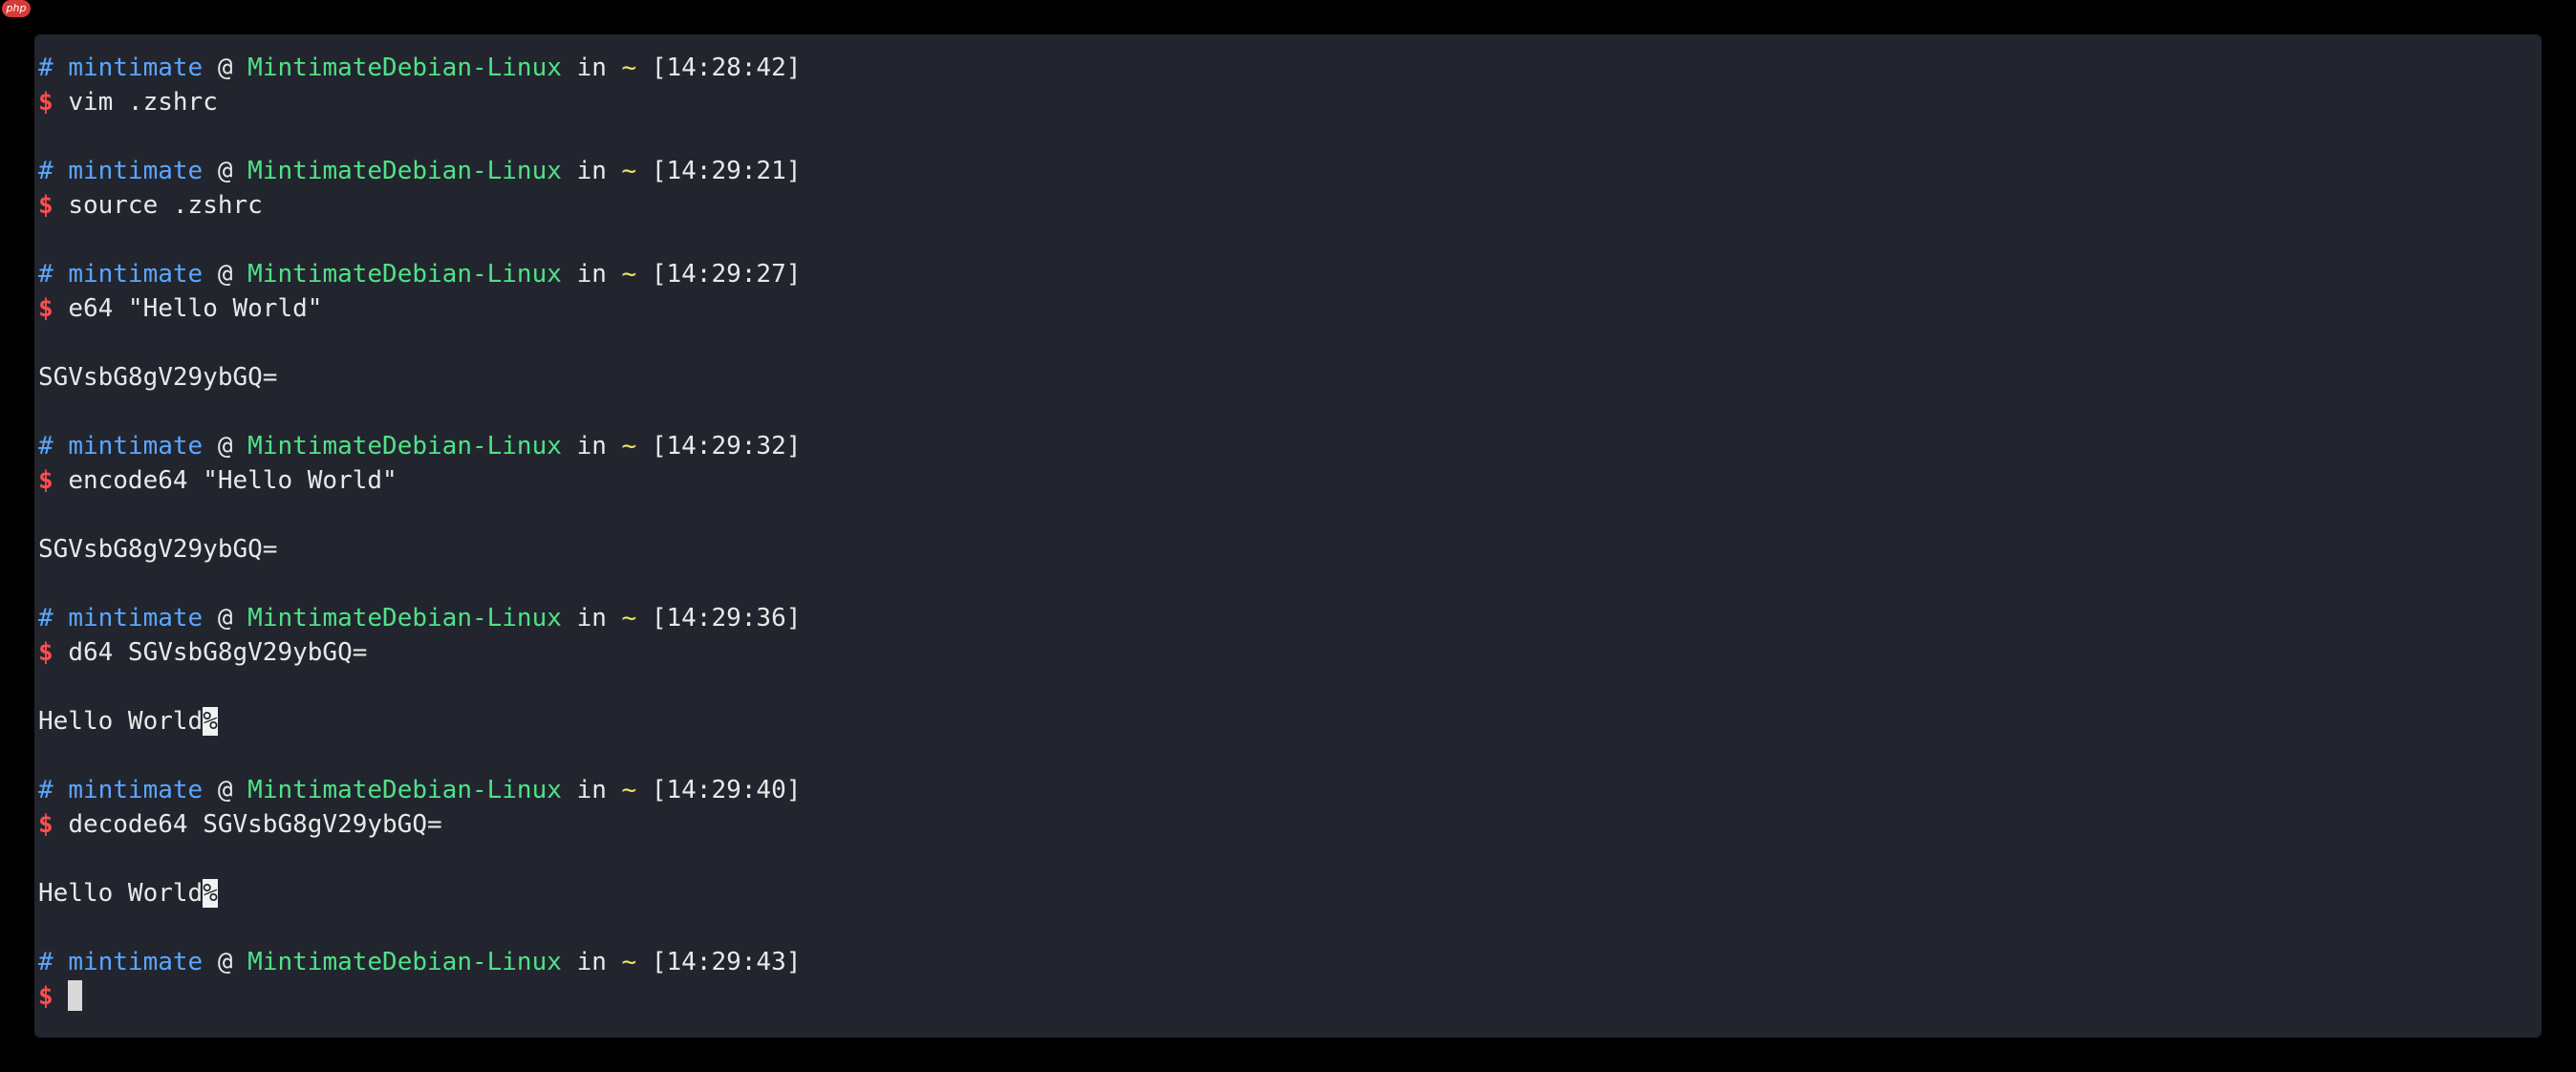  What do you see at coordinates (726, 618) in the screenshot?
I see `prompt-time: [14:29:36]` at bounding box center [726, 618].